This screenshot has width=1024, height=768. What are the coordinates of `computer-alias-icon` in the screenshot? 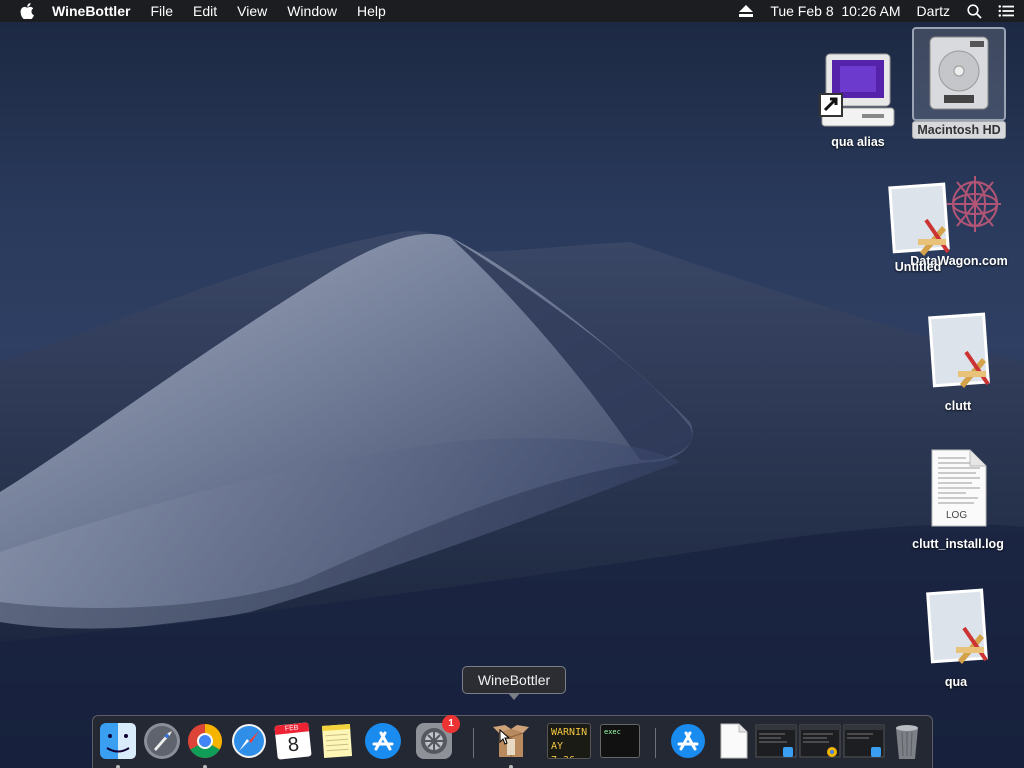 It's located at (858, 92).